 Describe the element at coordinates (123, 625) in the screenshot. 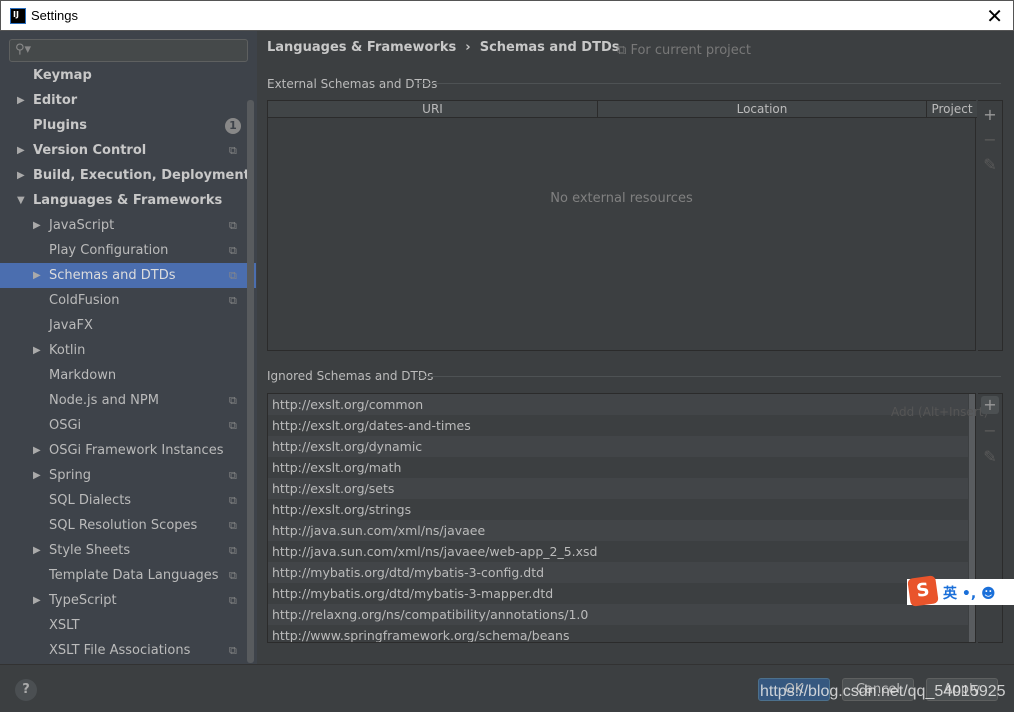

I see `sidebar-item: XSLT` at that location.